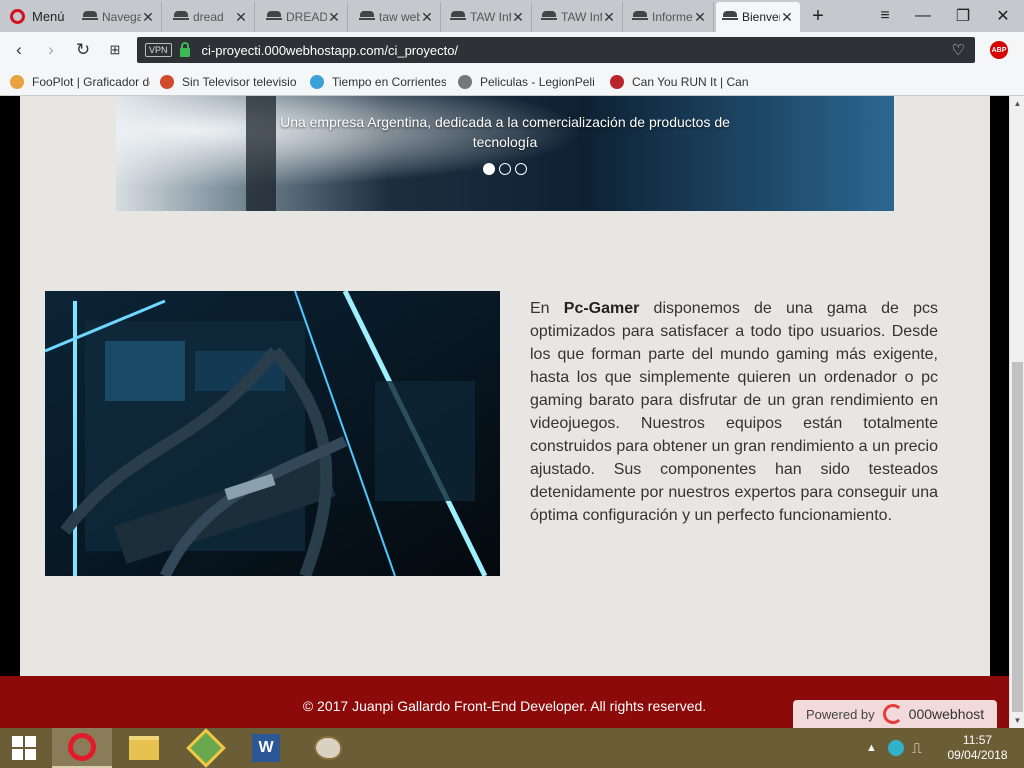 Image resolution: width=1024 pixels, height=768 pixels. What do you see at coordinates (115, 50) in the screenshot?
I see `speed-dial-icon: ⊞` at bounding box center [115, 50].